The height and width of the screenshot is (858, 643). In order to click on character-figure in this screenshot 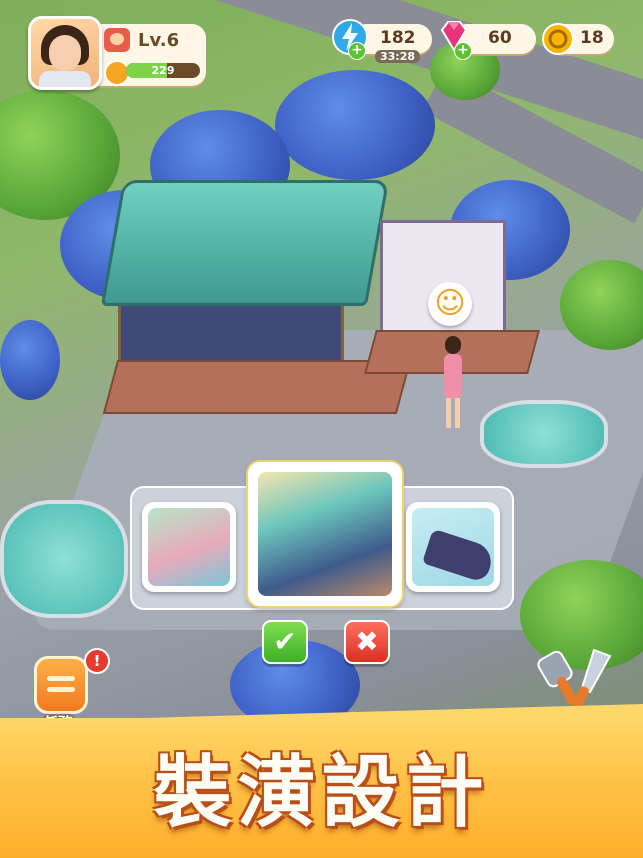, I will do `click(453, 384)`.